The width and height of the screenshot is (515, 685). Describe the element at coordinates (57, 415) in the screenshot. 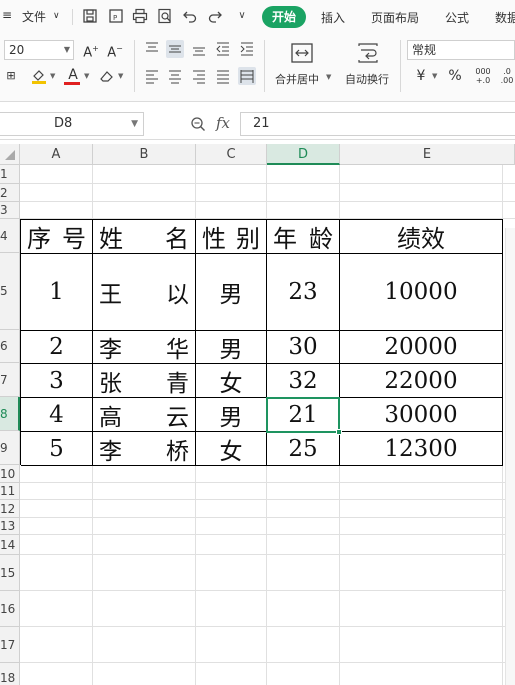

I see `cell-a8: 4` at that location.